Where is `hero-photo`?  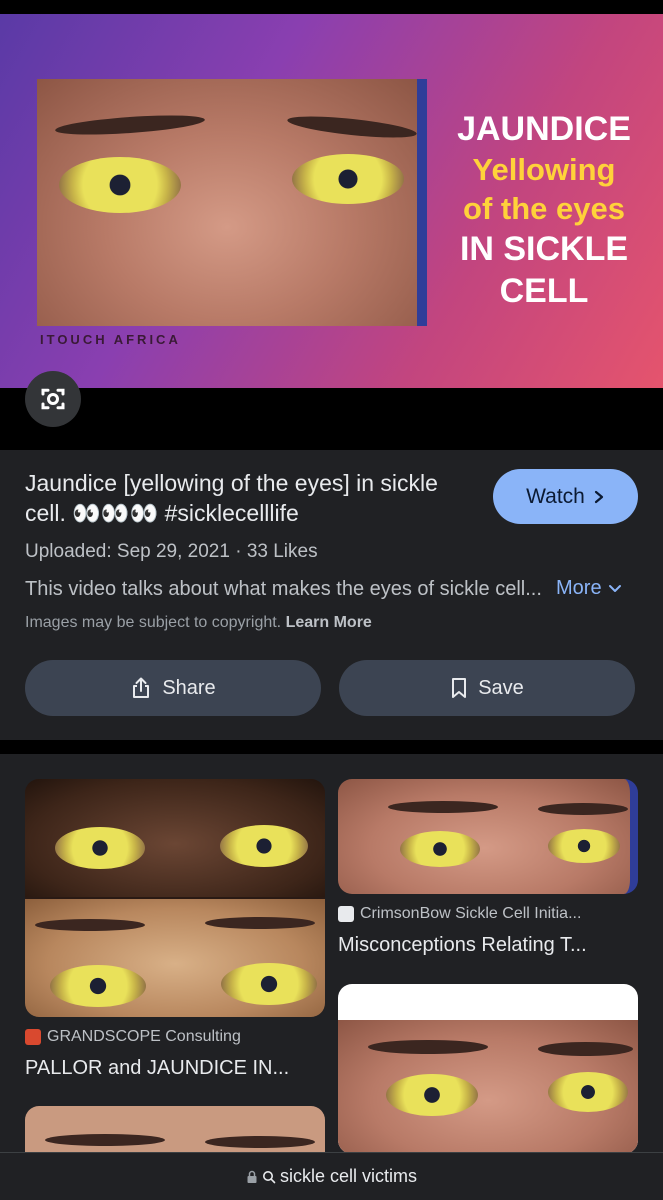
hero-photo is located at coordinates (232, 202).